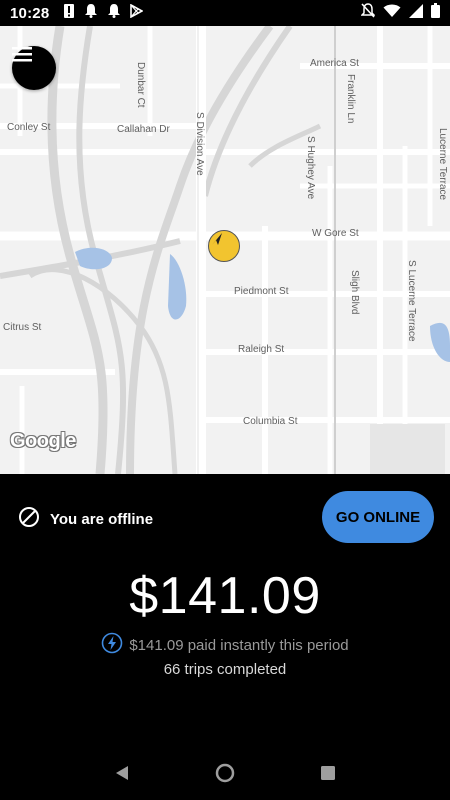  Describe the element at coordinates (225, 669) in the screenshot. I see `trips-completed-text: 66 trips completed` at that location.